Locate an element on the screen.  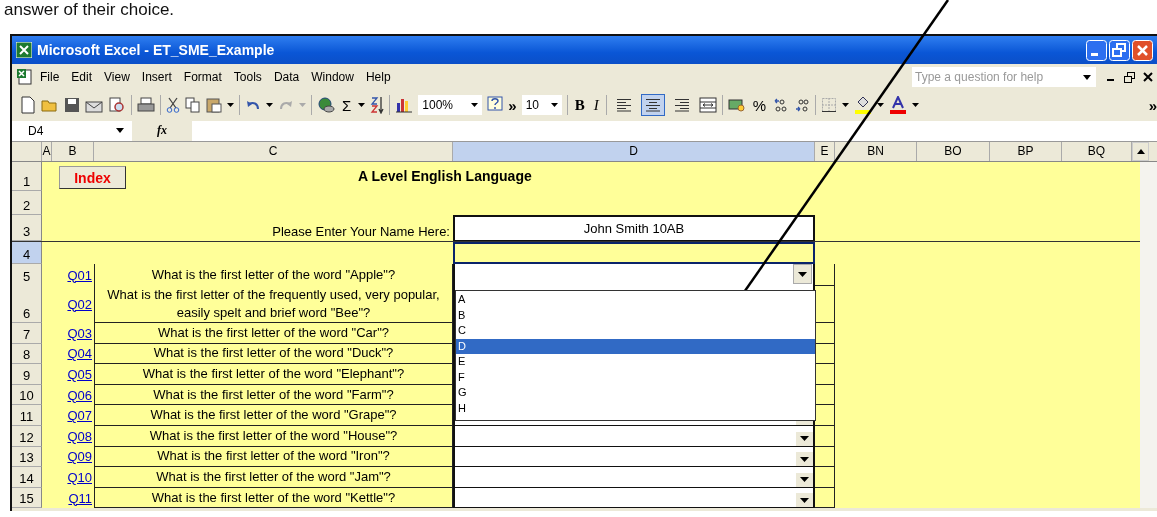
copy-icon is located at coordinates (193, 105).